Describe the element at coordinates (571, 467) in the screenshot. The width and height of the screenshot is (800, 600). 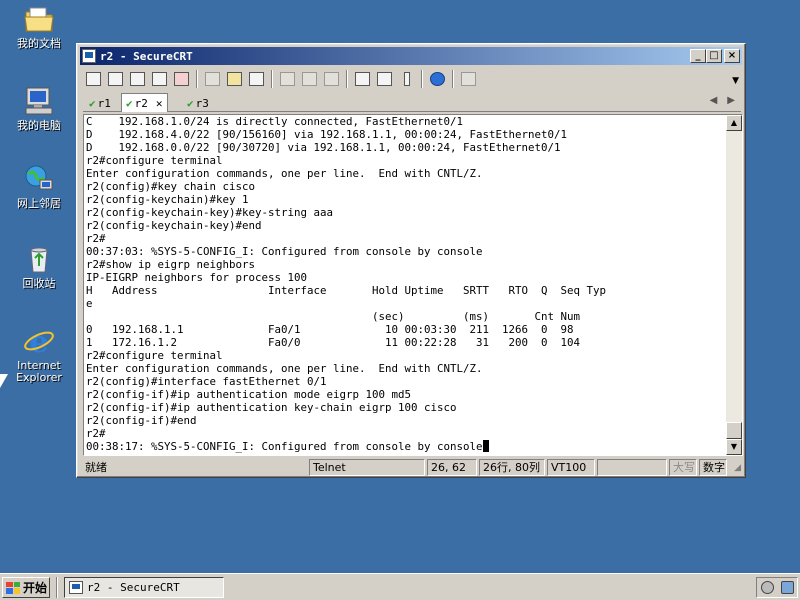
I see `status-emulation: VT100` at that location.